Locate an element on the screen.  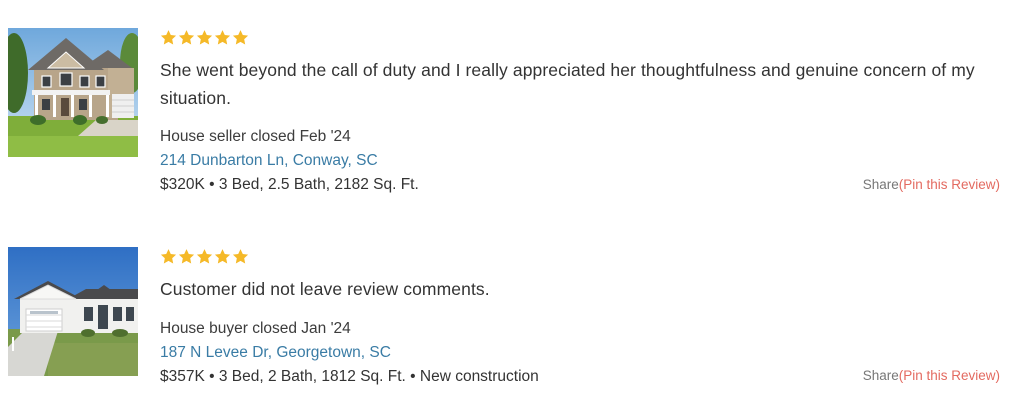
closed-status: House buyer closed Jan '24 is located at coordinates (255, 328).